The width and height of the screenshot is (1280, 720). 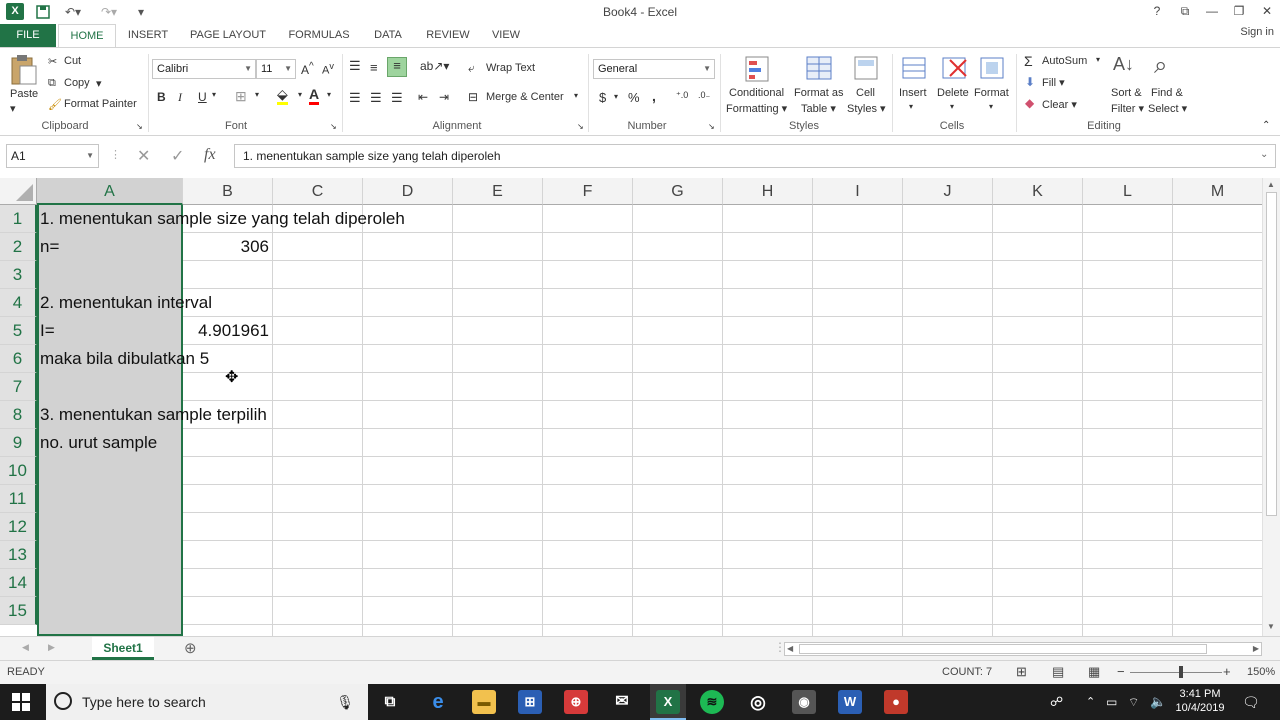 I want to click on column-header-k: K, so click(x=1038, y=191).